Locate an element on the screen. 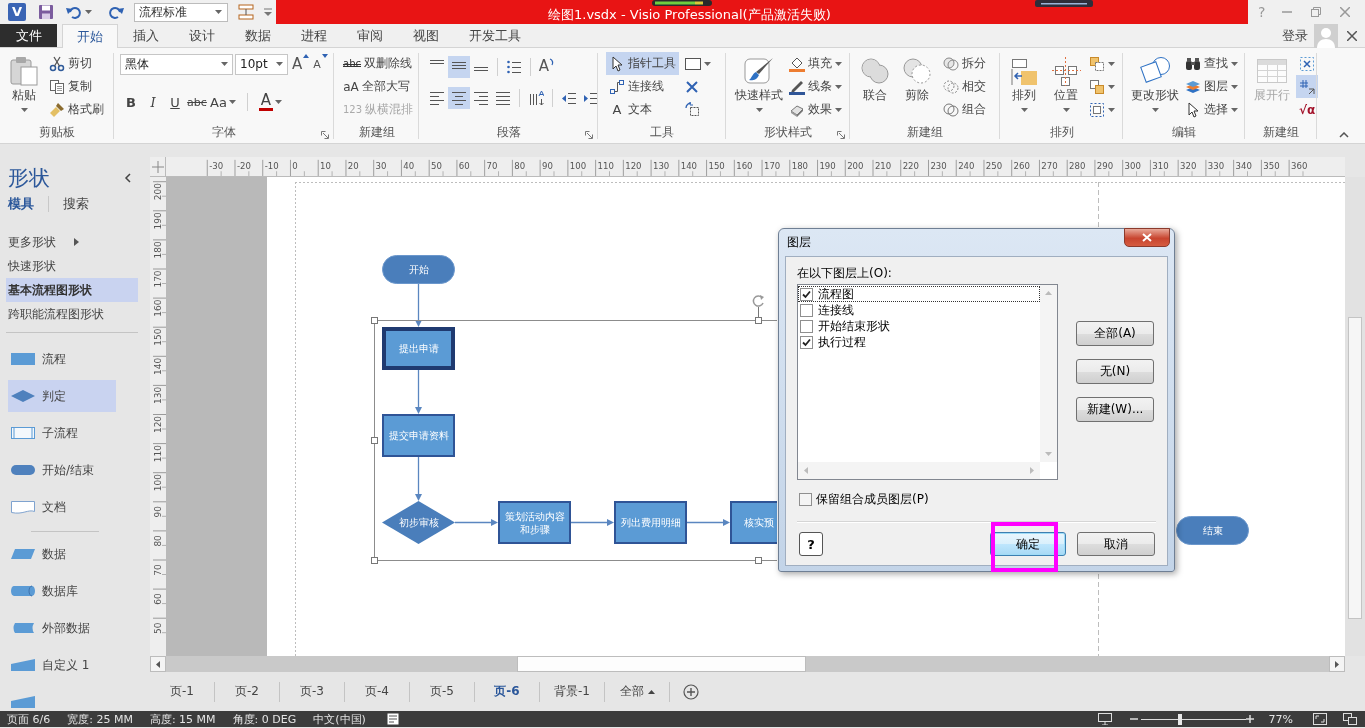 This screenshot has height=728, width=1365. font-name-field: 黑体 is located at coordinates (176, 64).